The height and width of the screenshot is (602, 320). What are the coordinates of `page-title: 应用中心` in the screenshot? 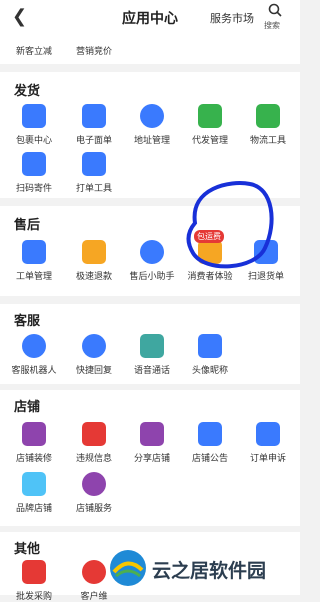 It's located at (150, 19).